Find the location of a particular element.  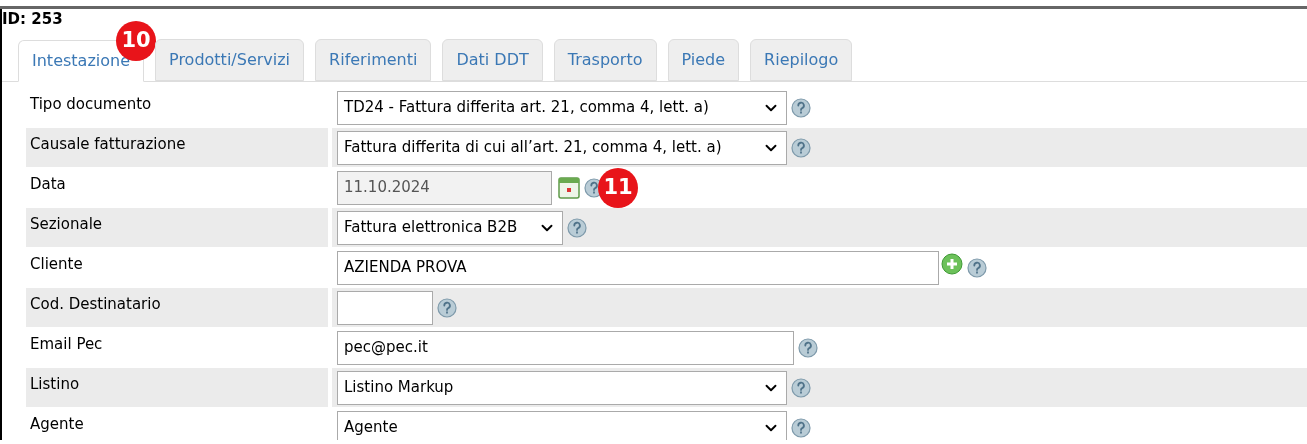

step-callout-tooltip: 11 is located at coordinates (618, 187).